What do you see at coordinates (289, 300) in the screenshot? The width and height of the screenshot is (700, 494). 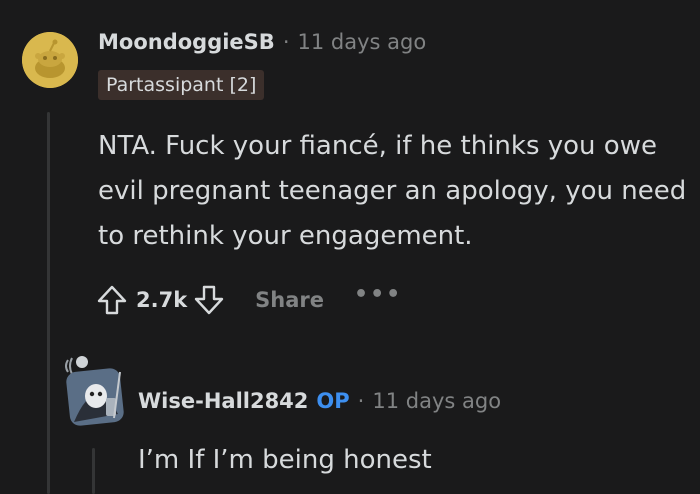 I see `share-button: Share` at bounding box center [289, 300].